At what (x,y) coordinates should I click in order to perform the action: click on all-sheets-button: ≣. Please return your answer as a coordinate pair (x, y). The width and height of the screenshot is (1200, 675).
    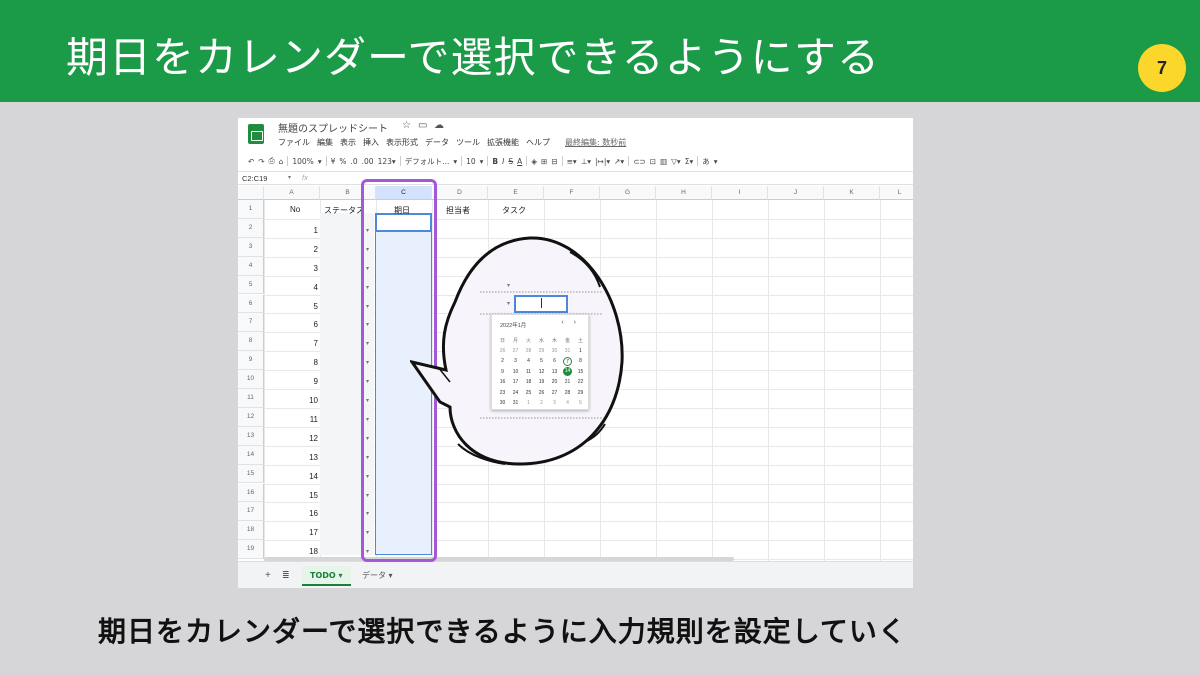
    Looking at the image, I should click on (286, 575).